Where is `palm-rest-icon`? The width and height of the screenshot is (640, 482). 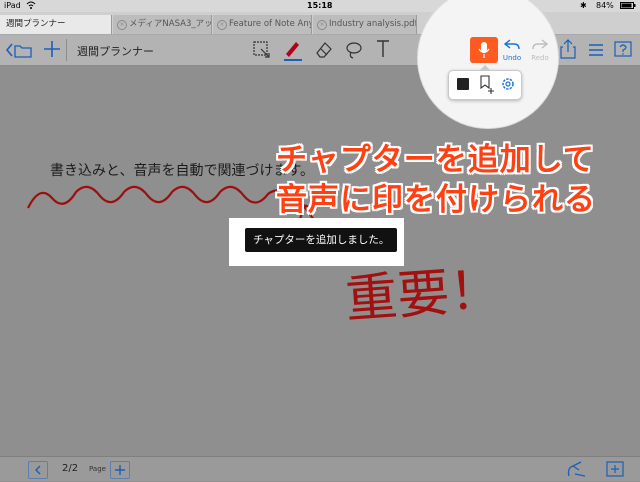 palm-rest-icon is located at coordinates (576, 471).